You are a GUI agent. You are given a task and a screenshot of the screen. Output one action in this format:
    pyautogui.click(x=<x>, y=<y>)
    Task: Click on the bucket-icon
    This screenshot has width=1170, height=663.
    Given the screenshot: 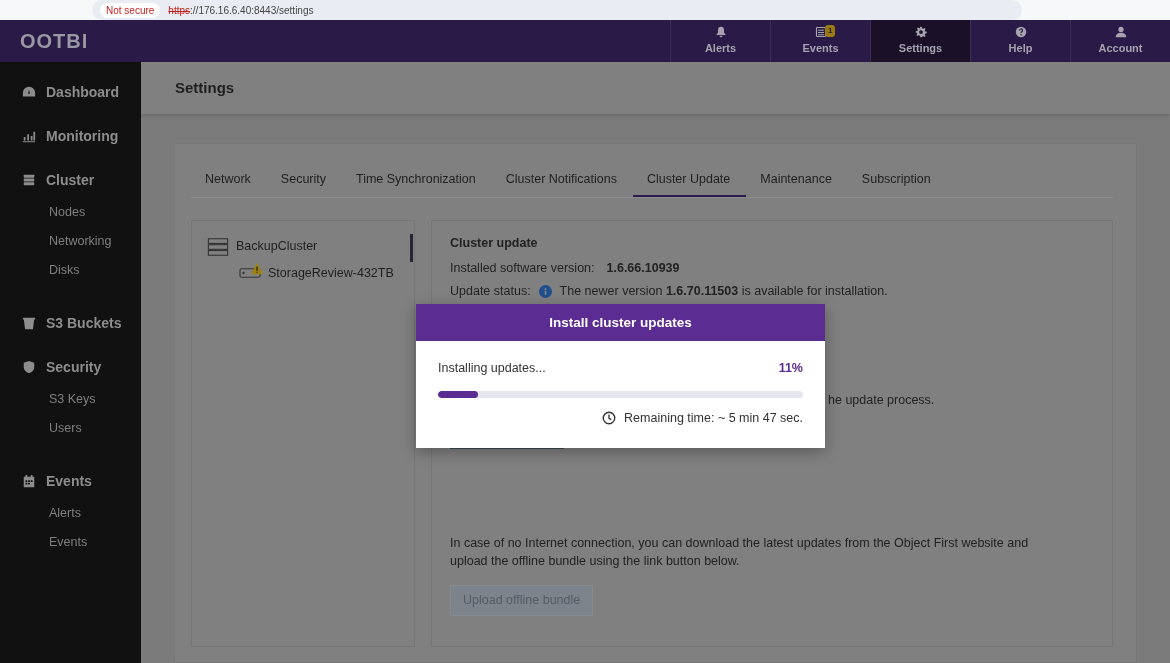 What is the action you would take?
    pyautogui.click(x=29, y=323)
    